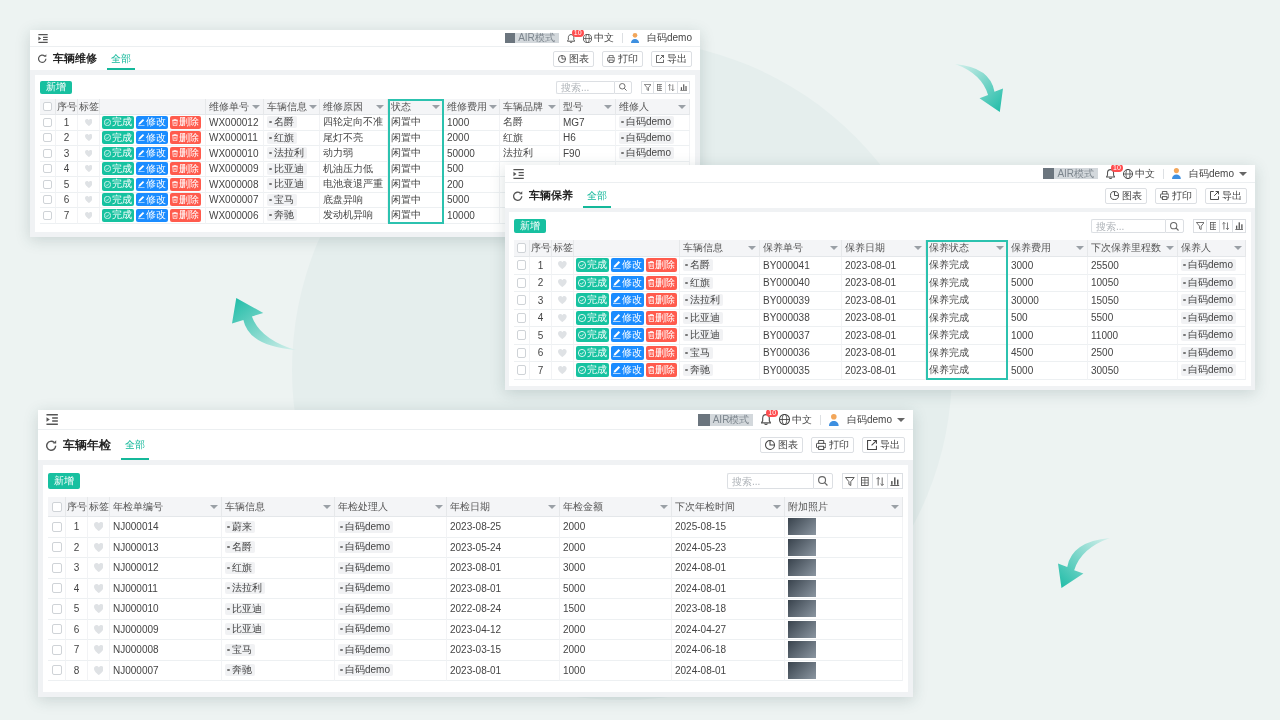 The image size is (1280, 720). I want to click on add-button: 新增, so click(530, 226).